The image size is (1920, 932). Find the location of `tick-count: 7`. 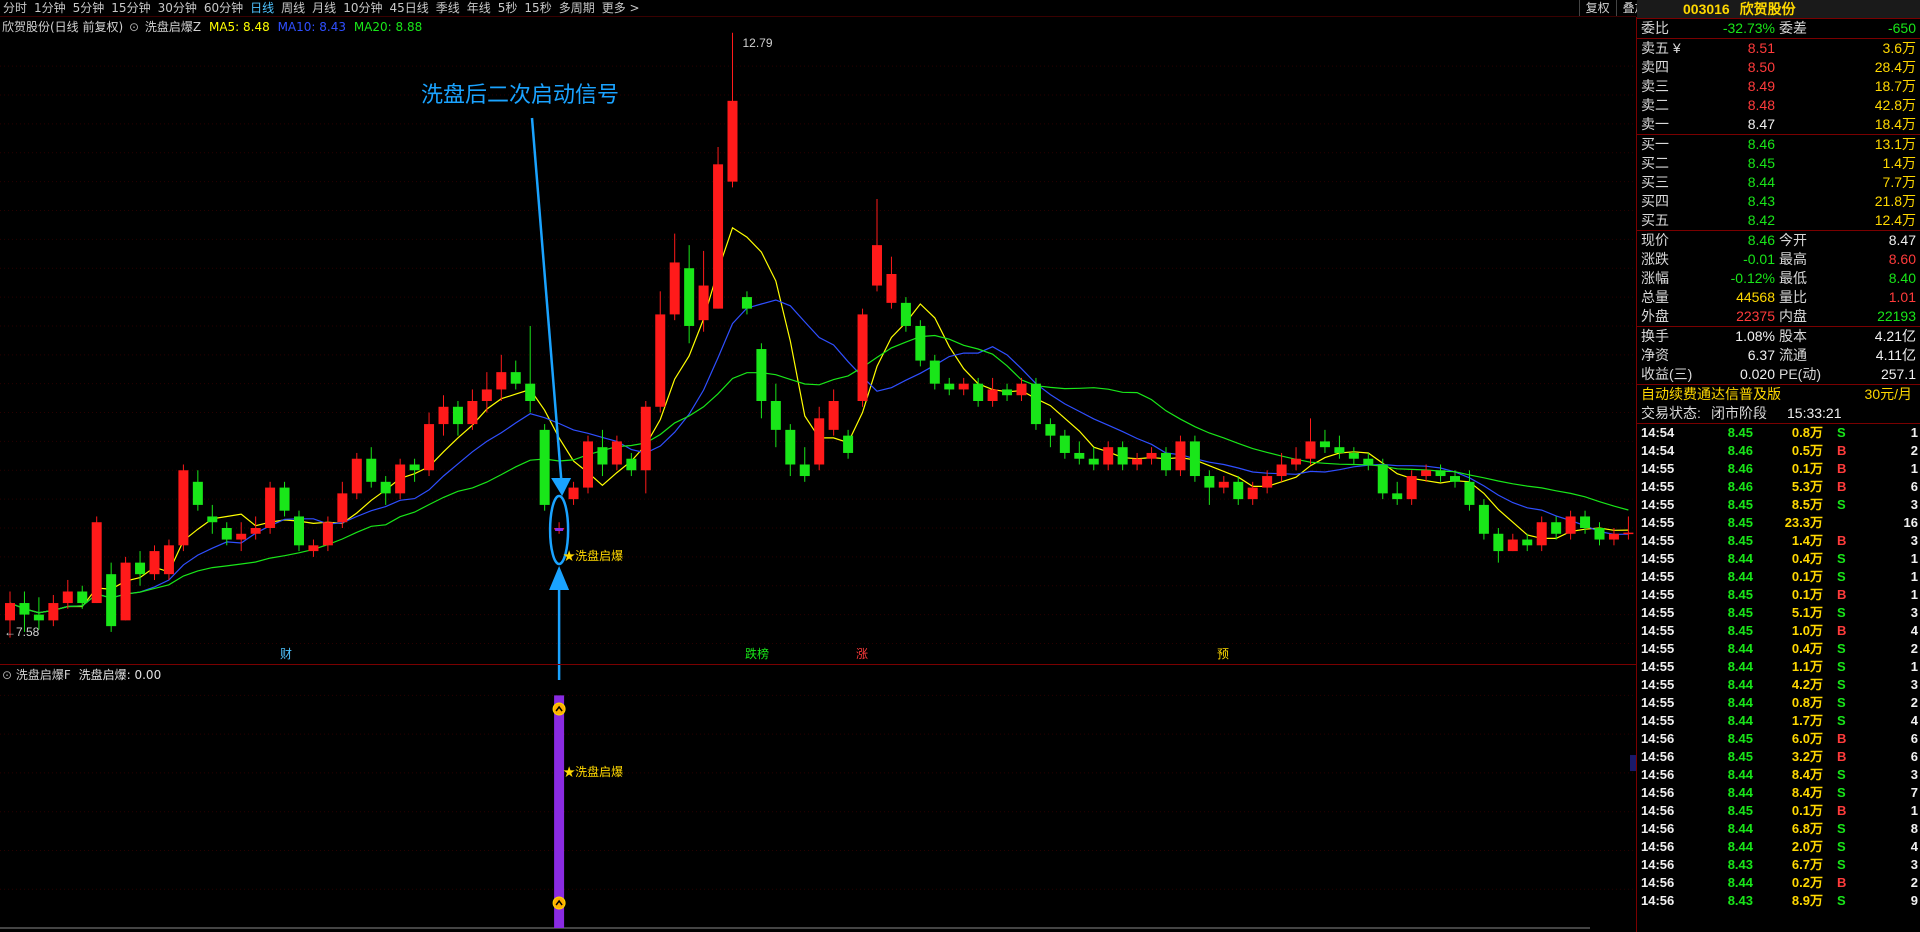

tick-count: 7 is located at coordinates (1914, 792).